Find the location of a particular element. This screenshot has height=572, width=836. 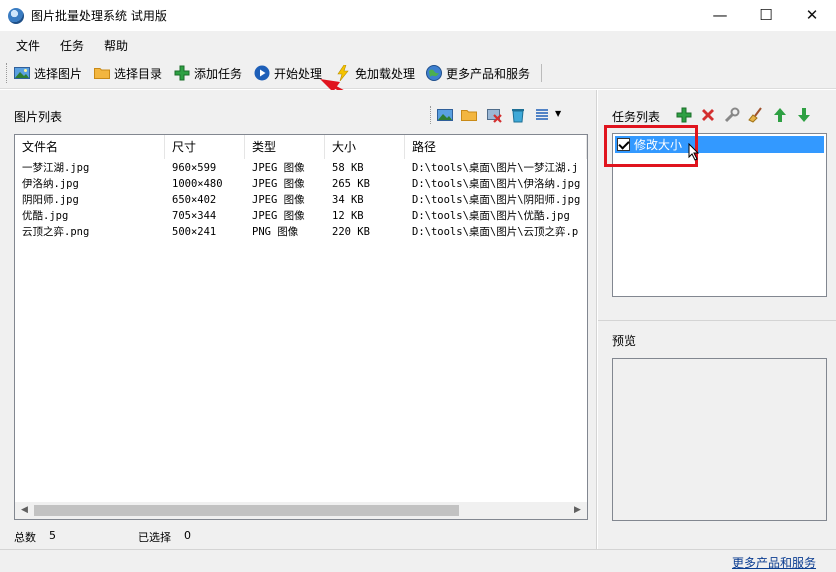

preview-panel: 预览 is located at coordinates (717, 434).